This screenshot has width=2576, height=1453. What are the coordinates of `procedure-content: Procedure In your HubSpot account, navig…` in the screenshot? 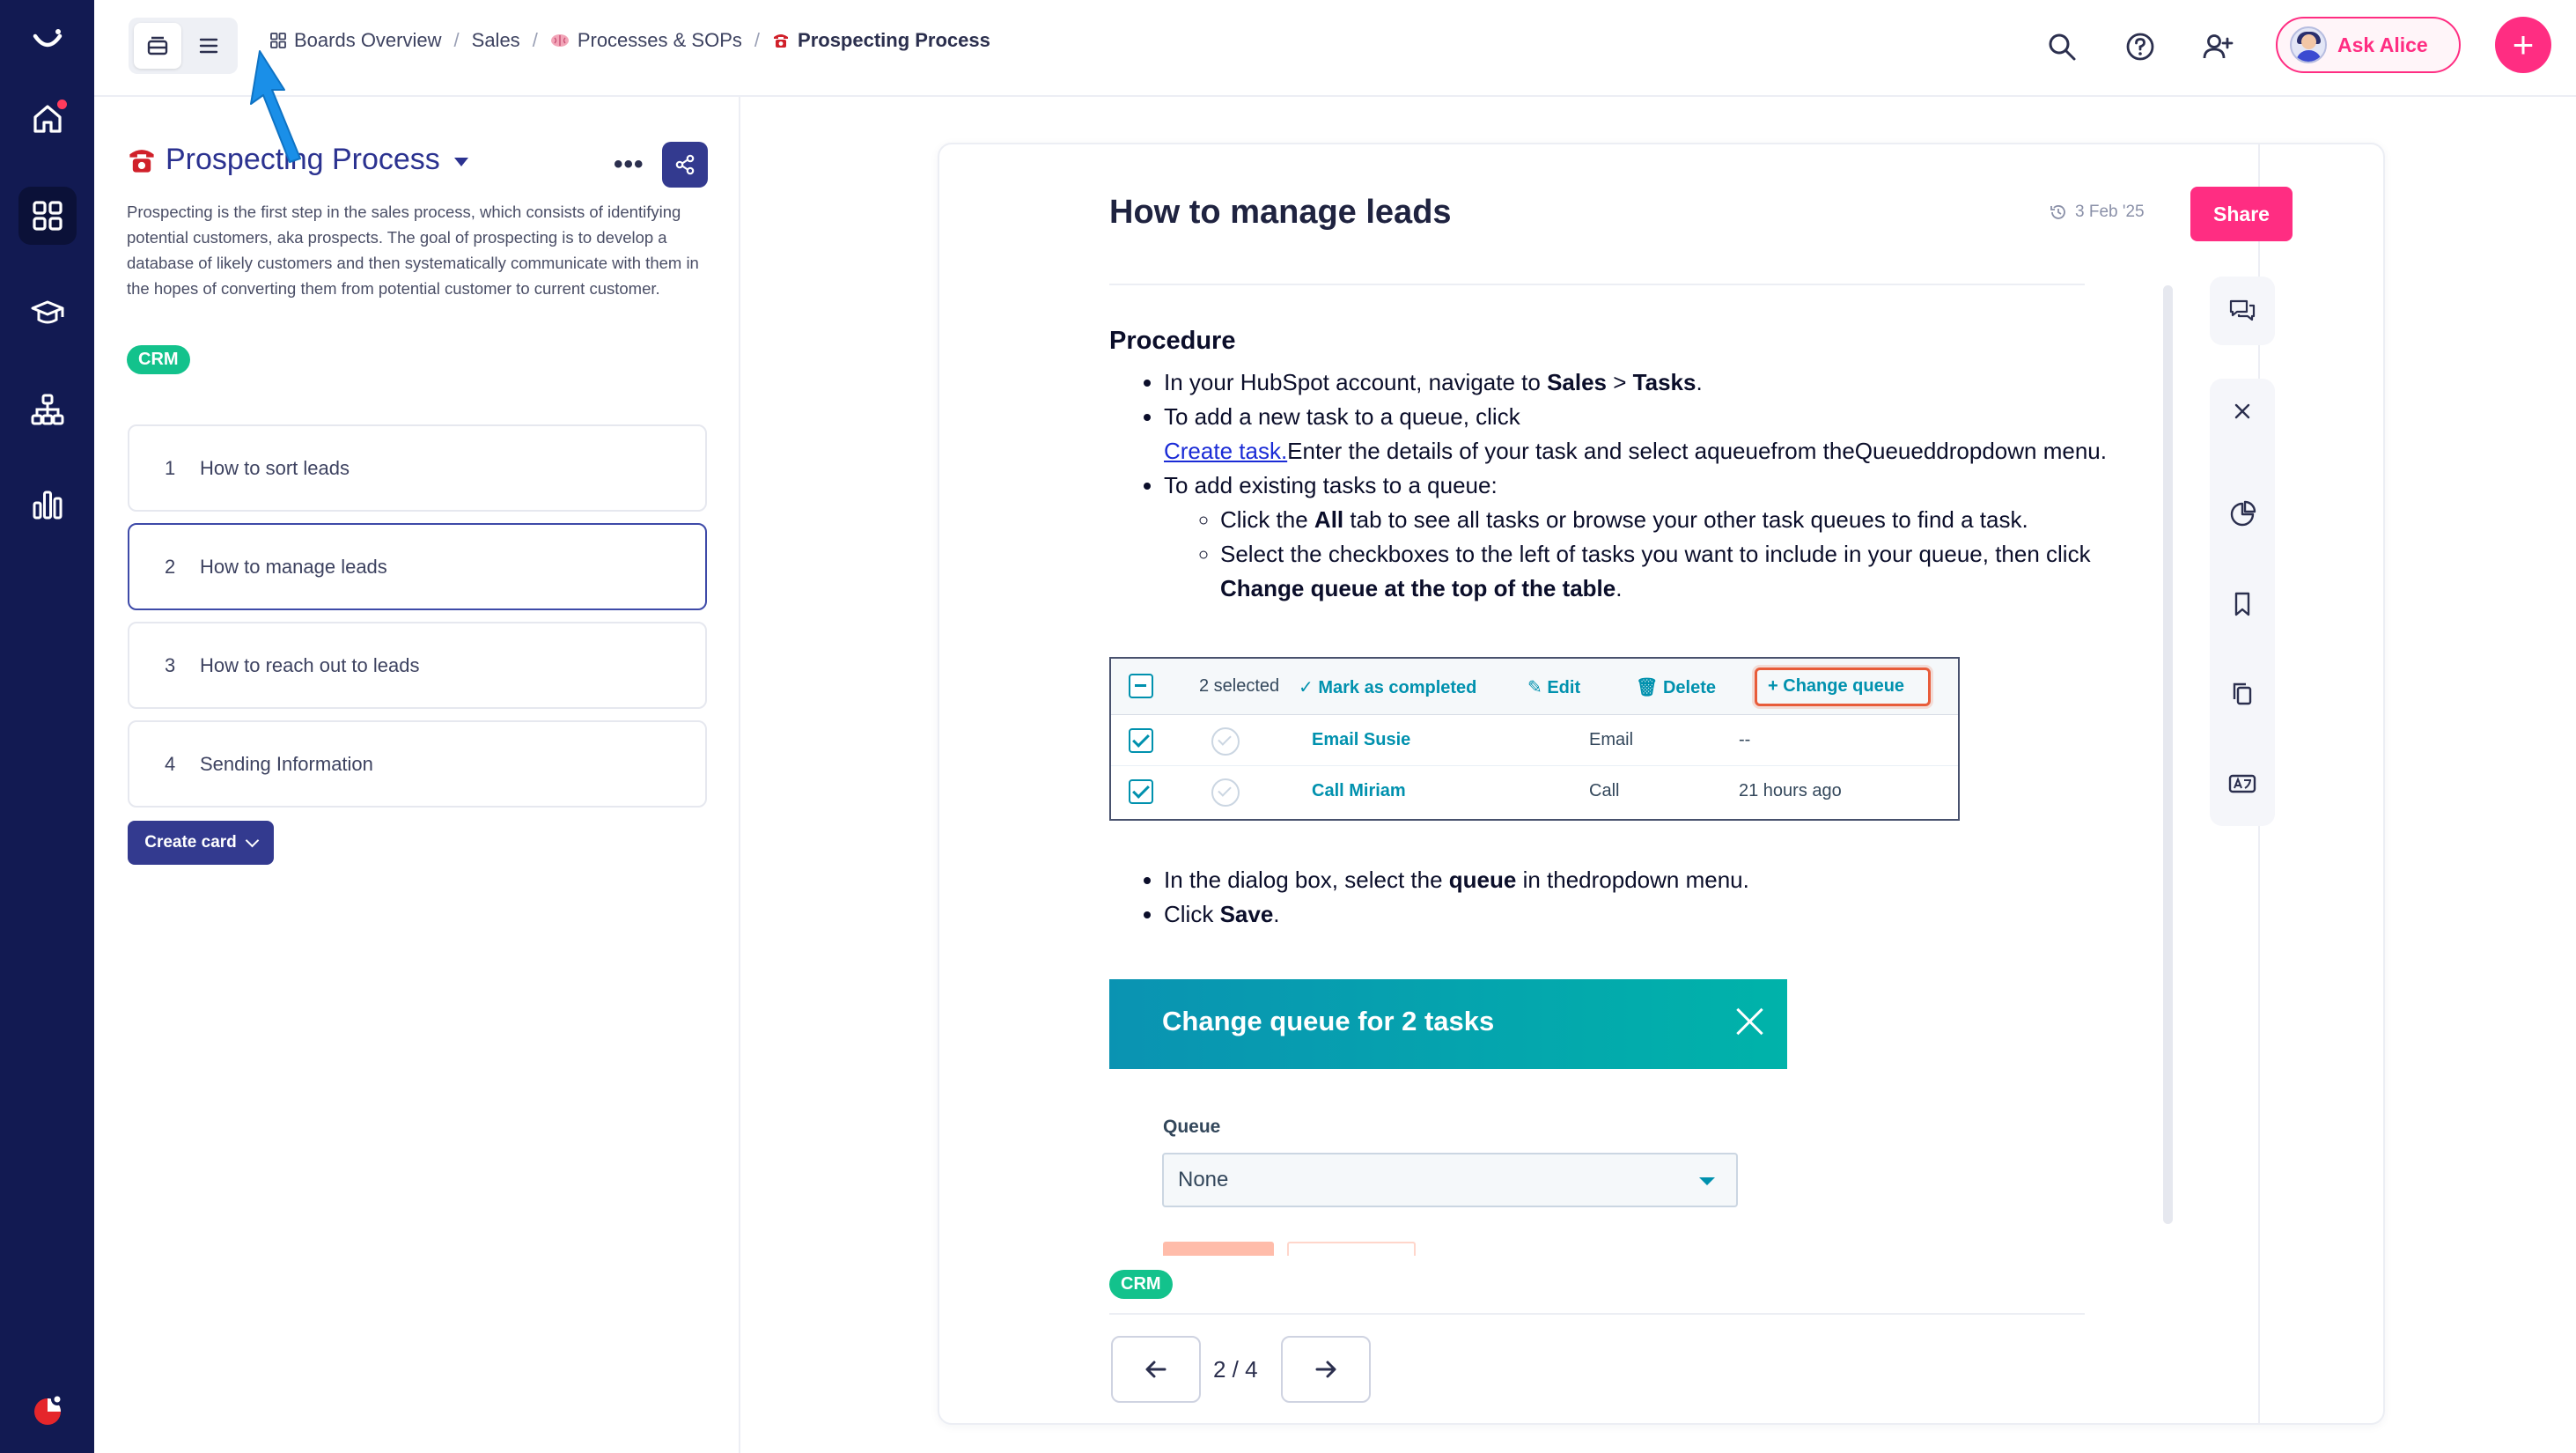 It's located at (1620, 465).